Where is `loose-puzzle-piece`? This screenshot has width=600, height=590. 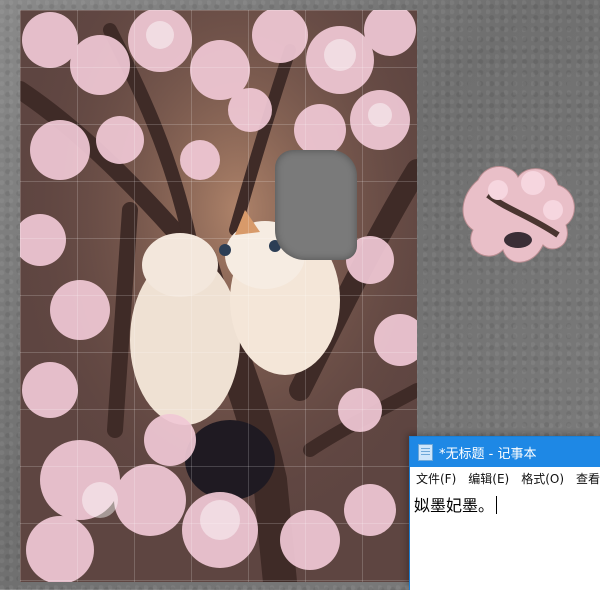
loose-puzzle-piece is located at coordinates (520, 214).